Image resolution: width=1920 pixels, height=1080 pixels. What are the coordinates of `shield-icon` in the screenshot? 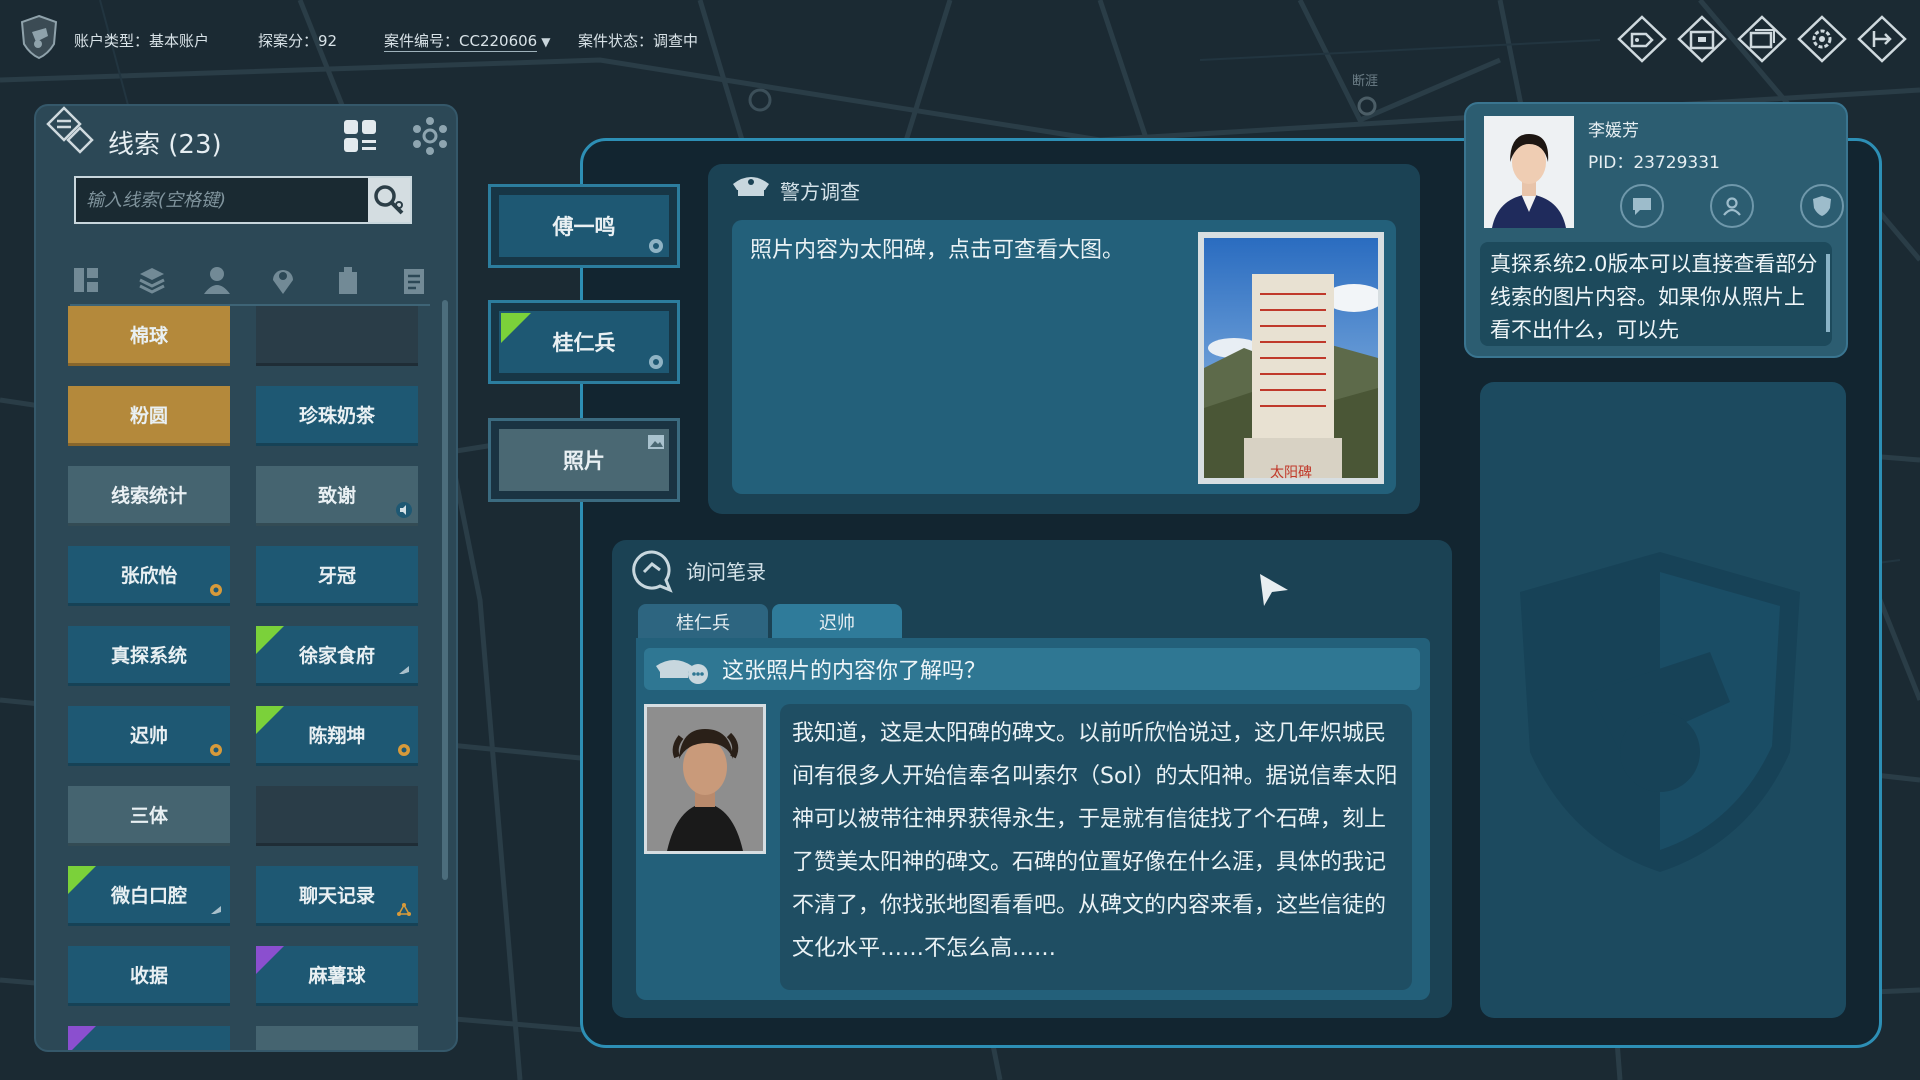 It's located at (1822, 206).